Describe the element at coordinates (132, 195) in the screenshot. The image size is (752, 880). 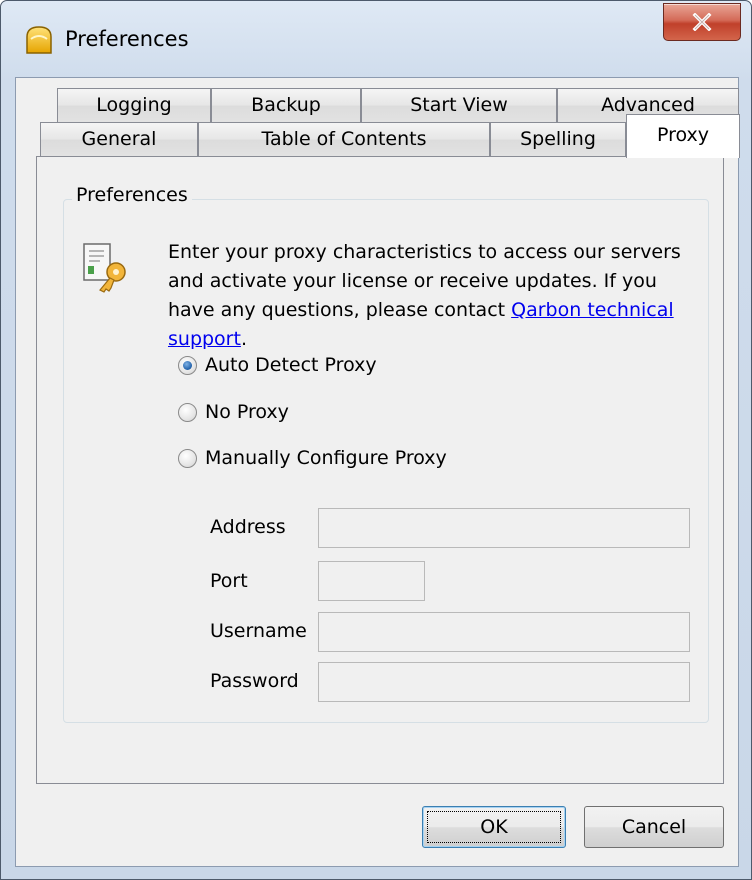
I see `groupbox-label: Preferences` at that location.